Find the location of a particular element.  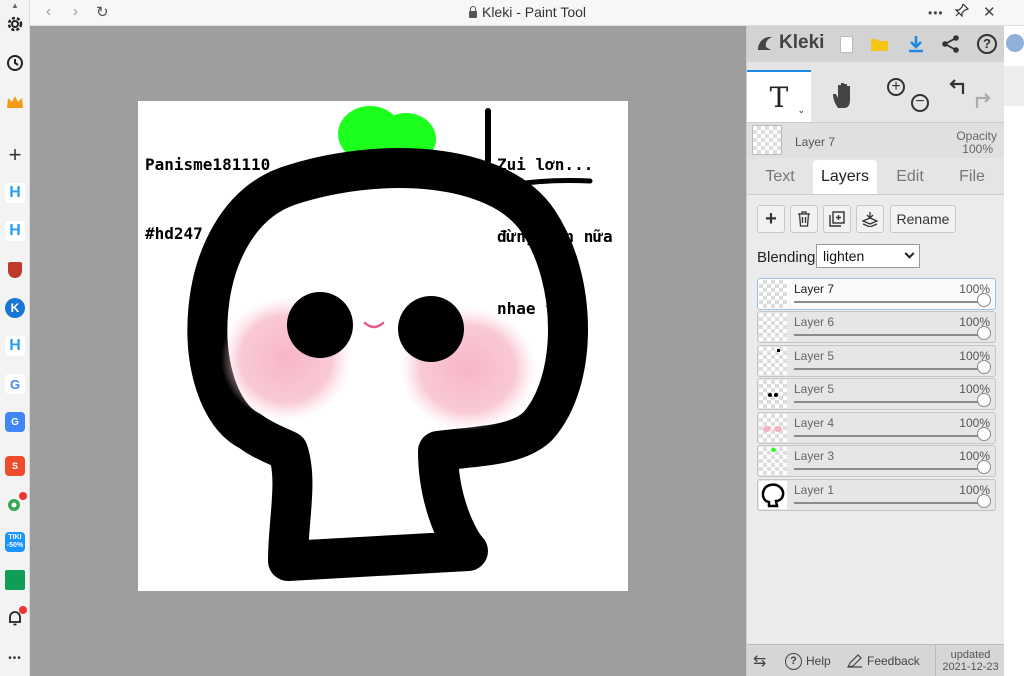

hand-icon is located at coordinates (841, 95).